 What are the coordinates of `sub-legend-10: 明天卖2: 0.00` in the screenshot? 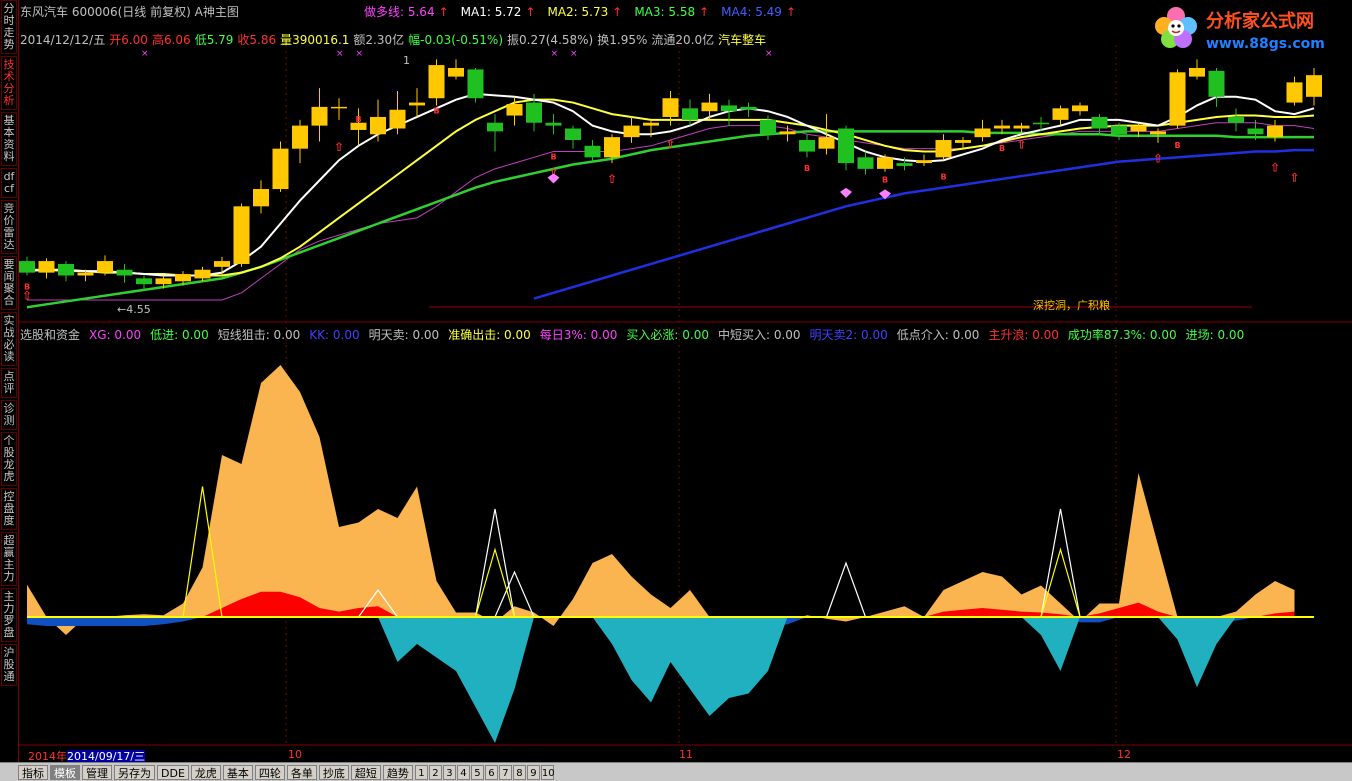 It's located at (848, 335).